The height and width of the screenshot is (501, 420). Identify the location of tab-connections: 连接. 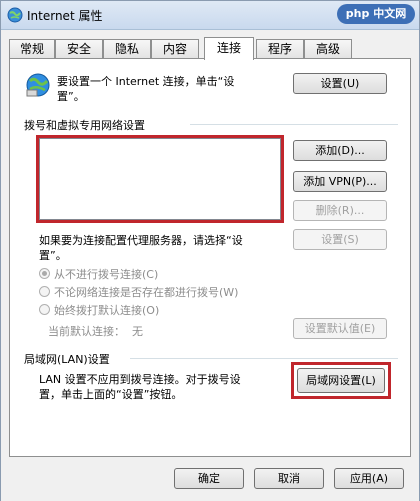
(229, 48).